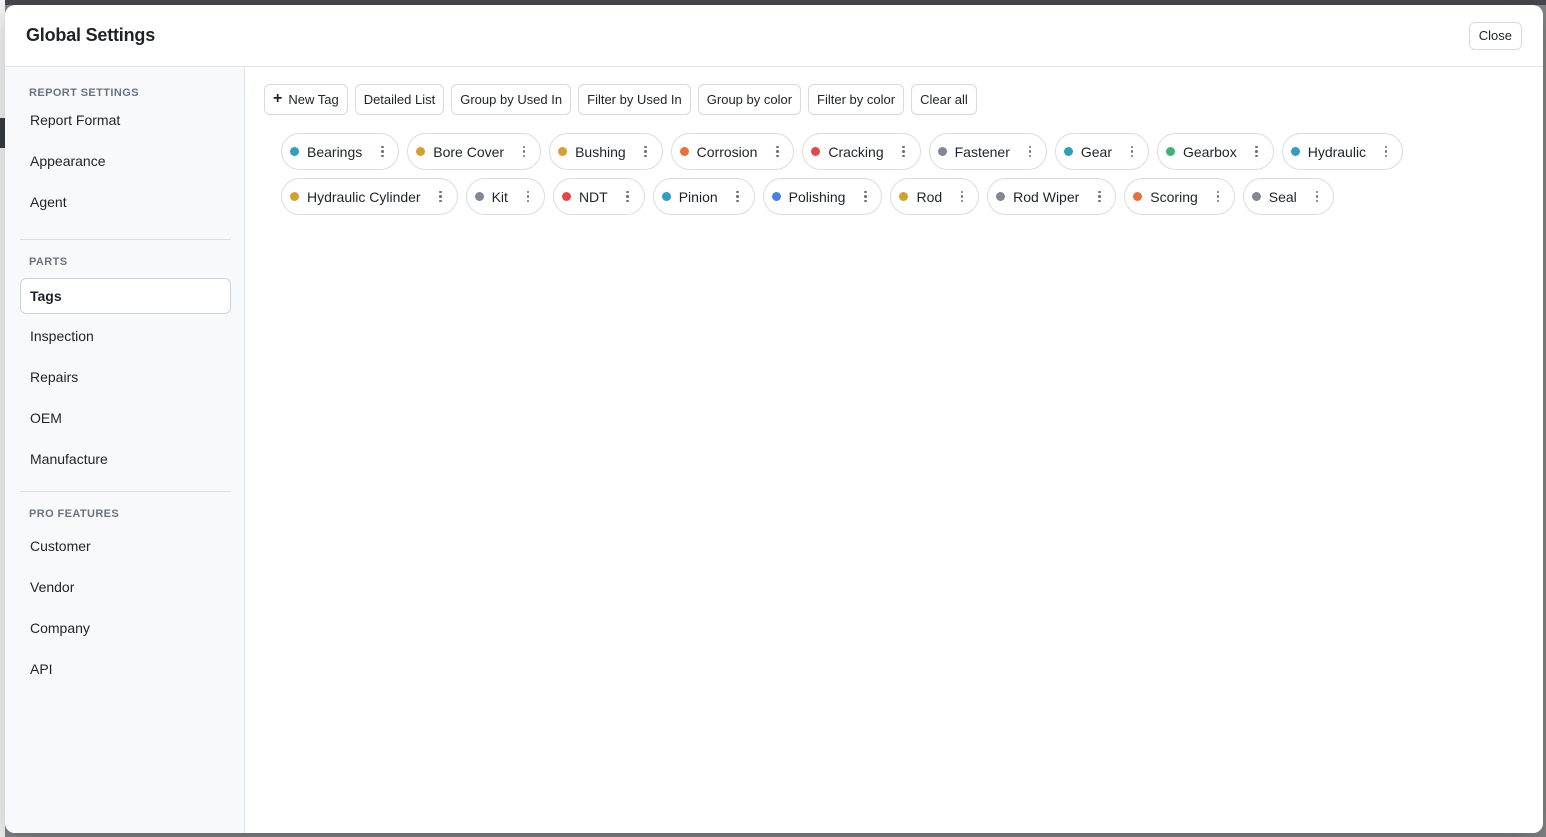  What do you see at coordinates (91, 35) in the screenshot?
I see `modal-title: Global Settings` at bounding box center [91, 35].